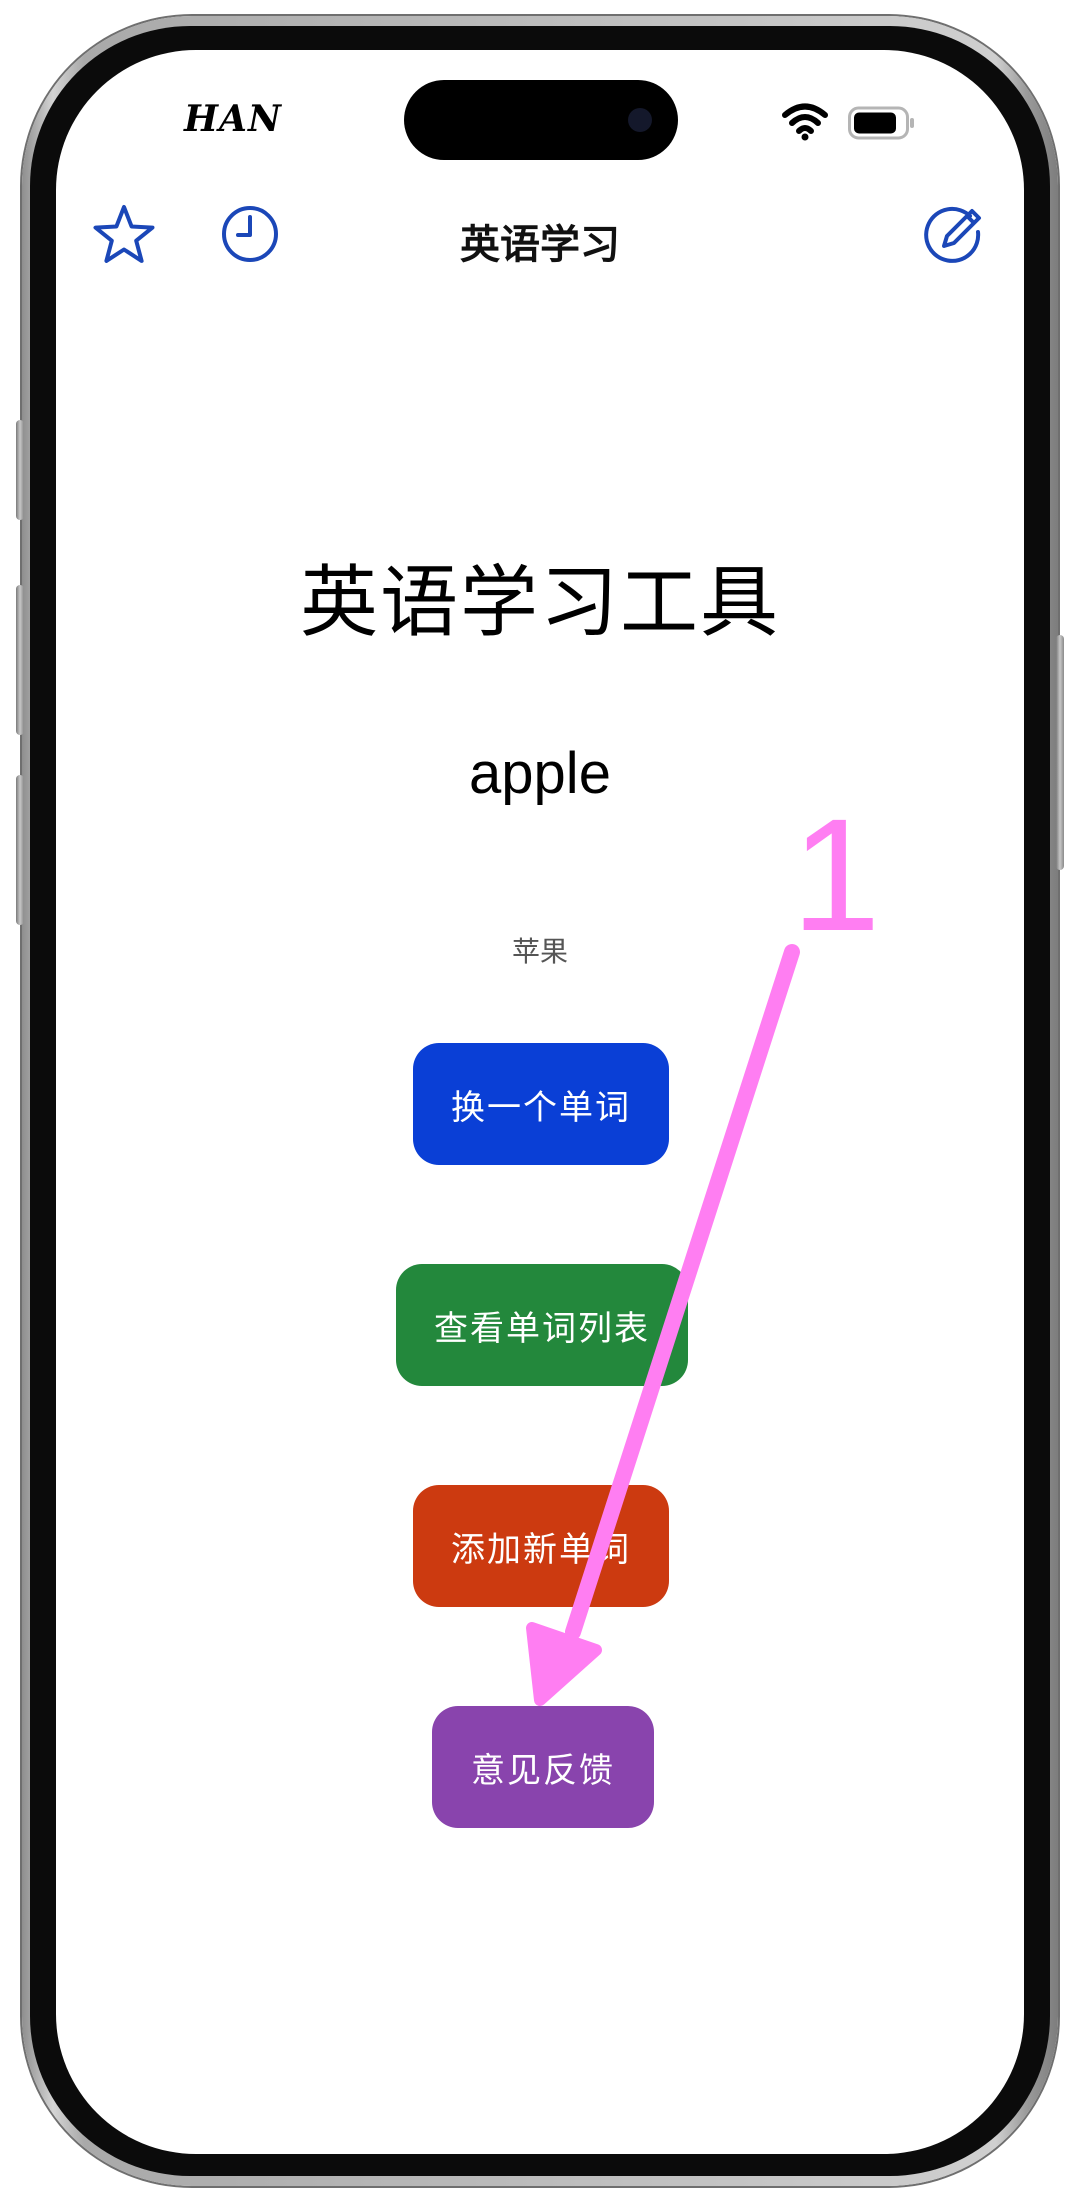 The width and height of the screenshot is (1080, 2202). Describe the element at coordinates (540, 773) in the screenshot. I see `current-word: apple` at that location.